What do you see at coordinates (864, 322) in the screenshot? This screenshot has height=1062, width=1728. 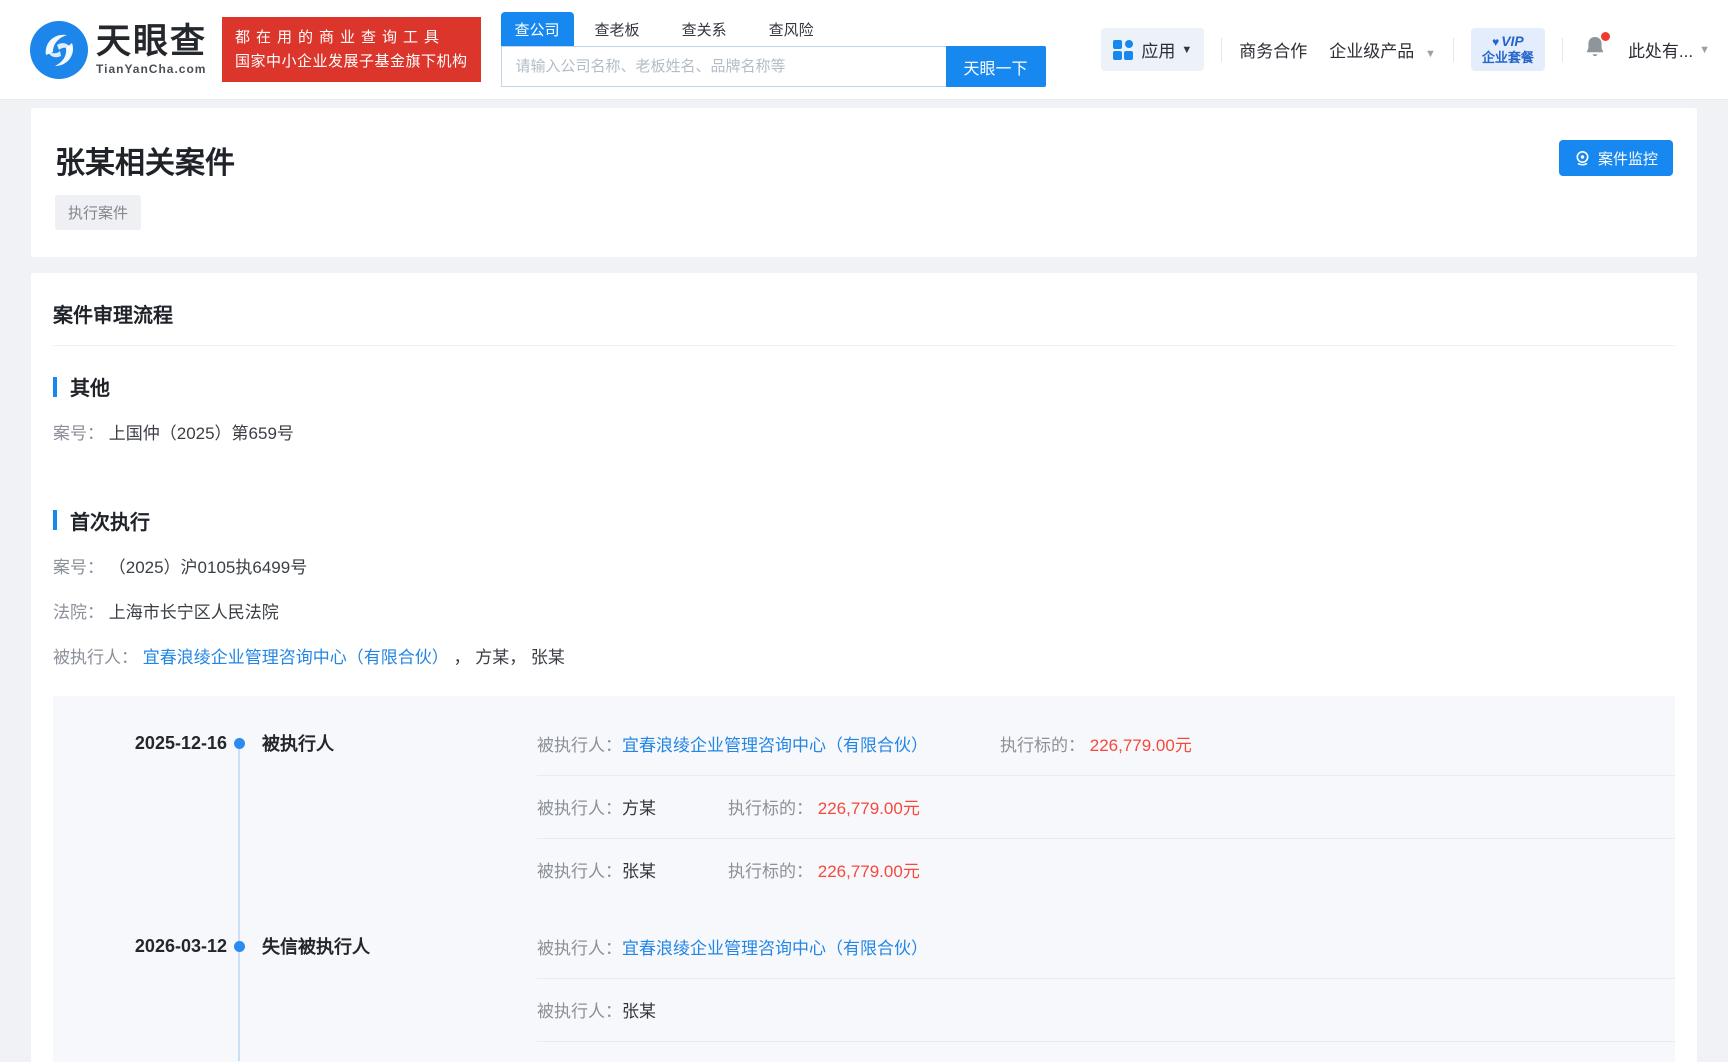 I see `section-title: 案件审理流程` at bounding box center [864, 322].